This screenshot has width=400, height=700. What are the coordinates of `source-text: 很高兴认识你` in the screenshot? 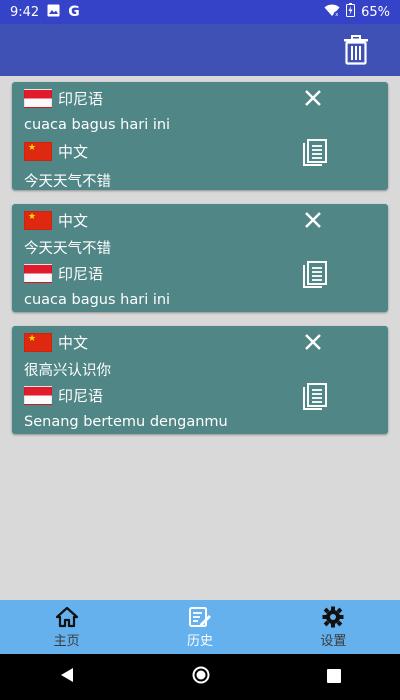 It's located at (67, 371).